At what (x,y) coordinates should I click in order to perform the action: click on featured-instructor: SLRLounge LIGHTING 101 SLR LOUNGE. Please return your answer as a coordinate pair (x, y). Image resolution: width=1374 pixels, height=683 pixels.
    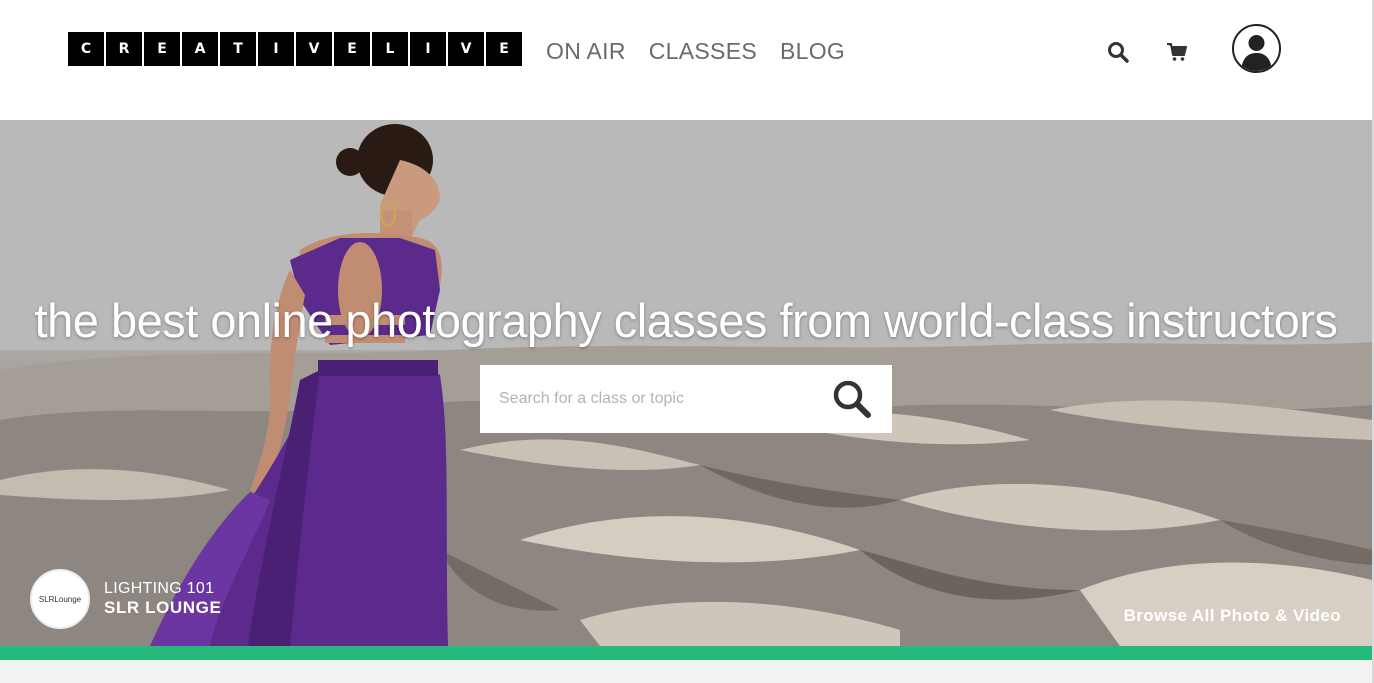
    Looking at the image, I should click on (125, 599).